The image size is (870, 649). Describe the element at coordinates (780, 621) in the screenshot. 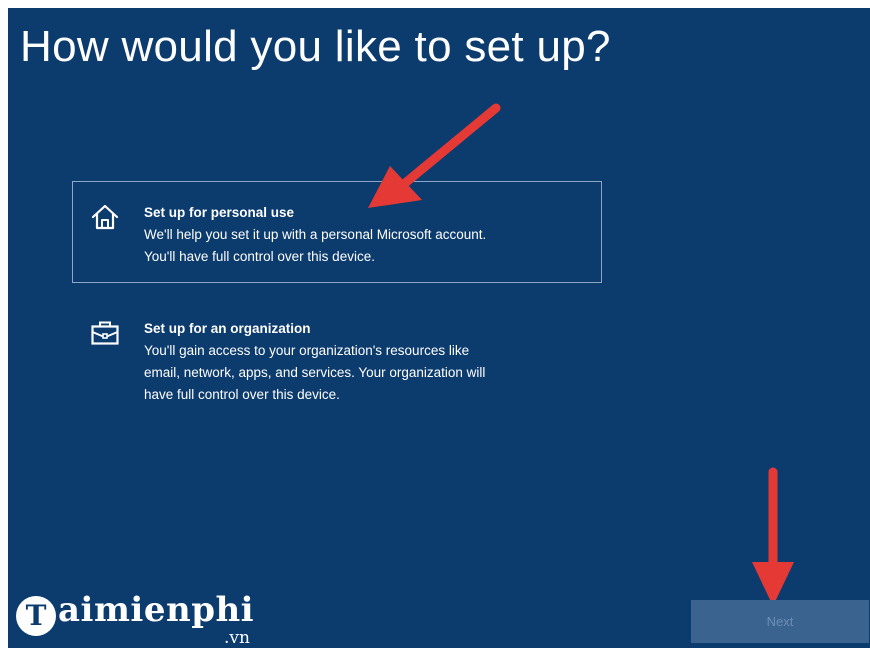

I see `next-button: Next` at that location.